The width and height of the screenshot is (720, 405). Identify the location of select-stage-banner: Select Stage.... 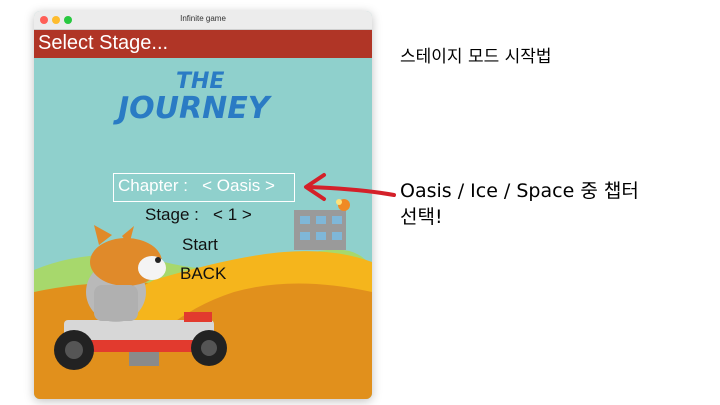
(203, 44).